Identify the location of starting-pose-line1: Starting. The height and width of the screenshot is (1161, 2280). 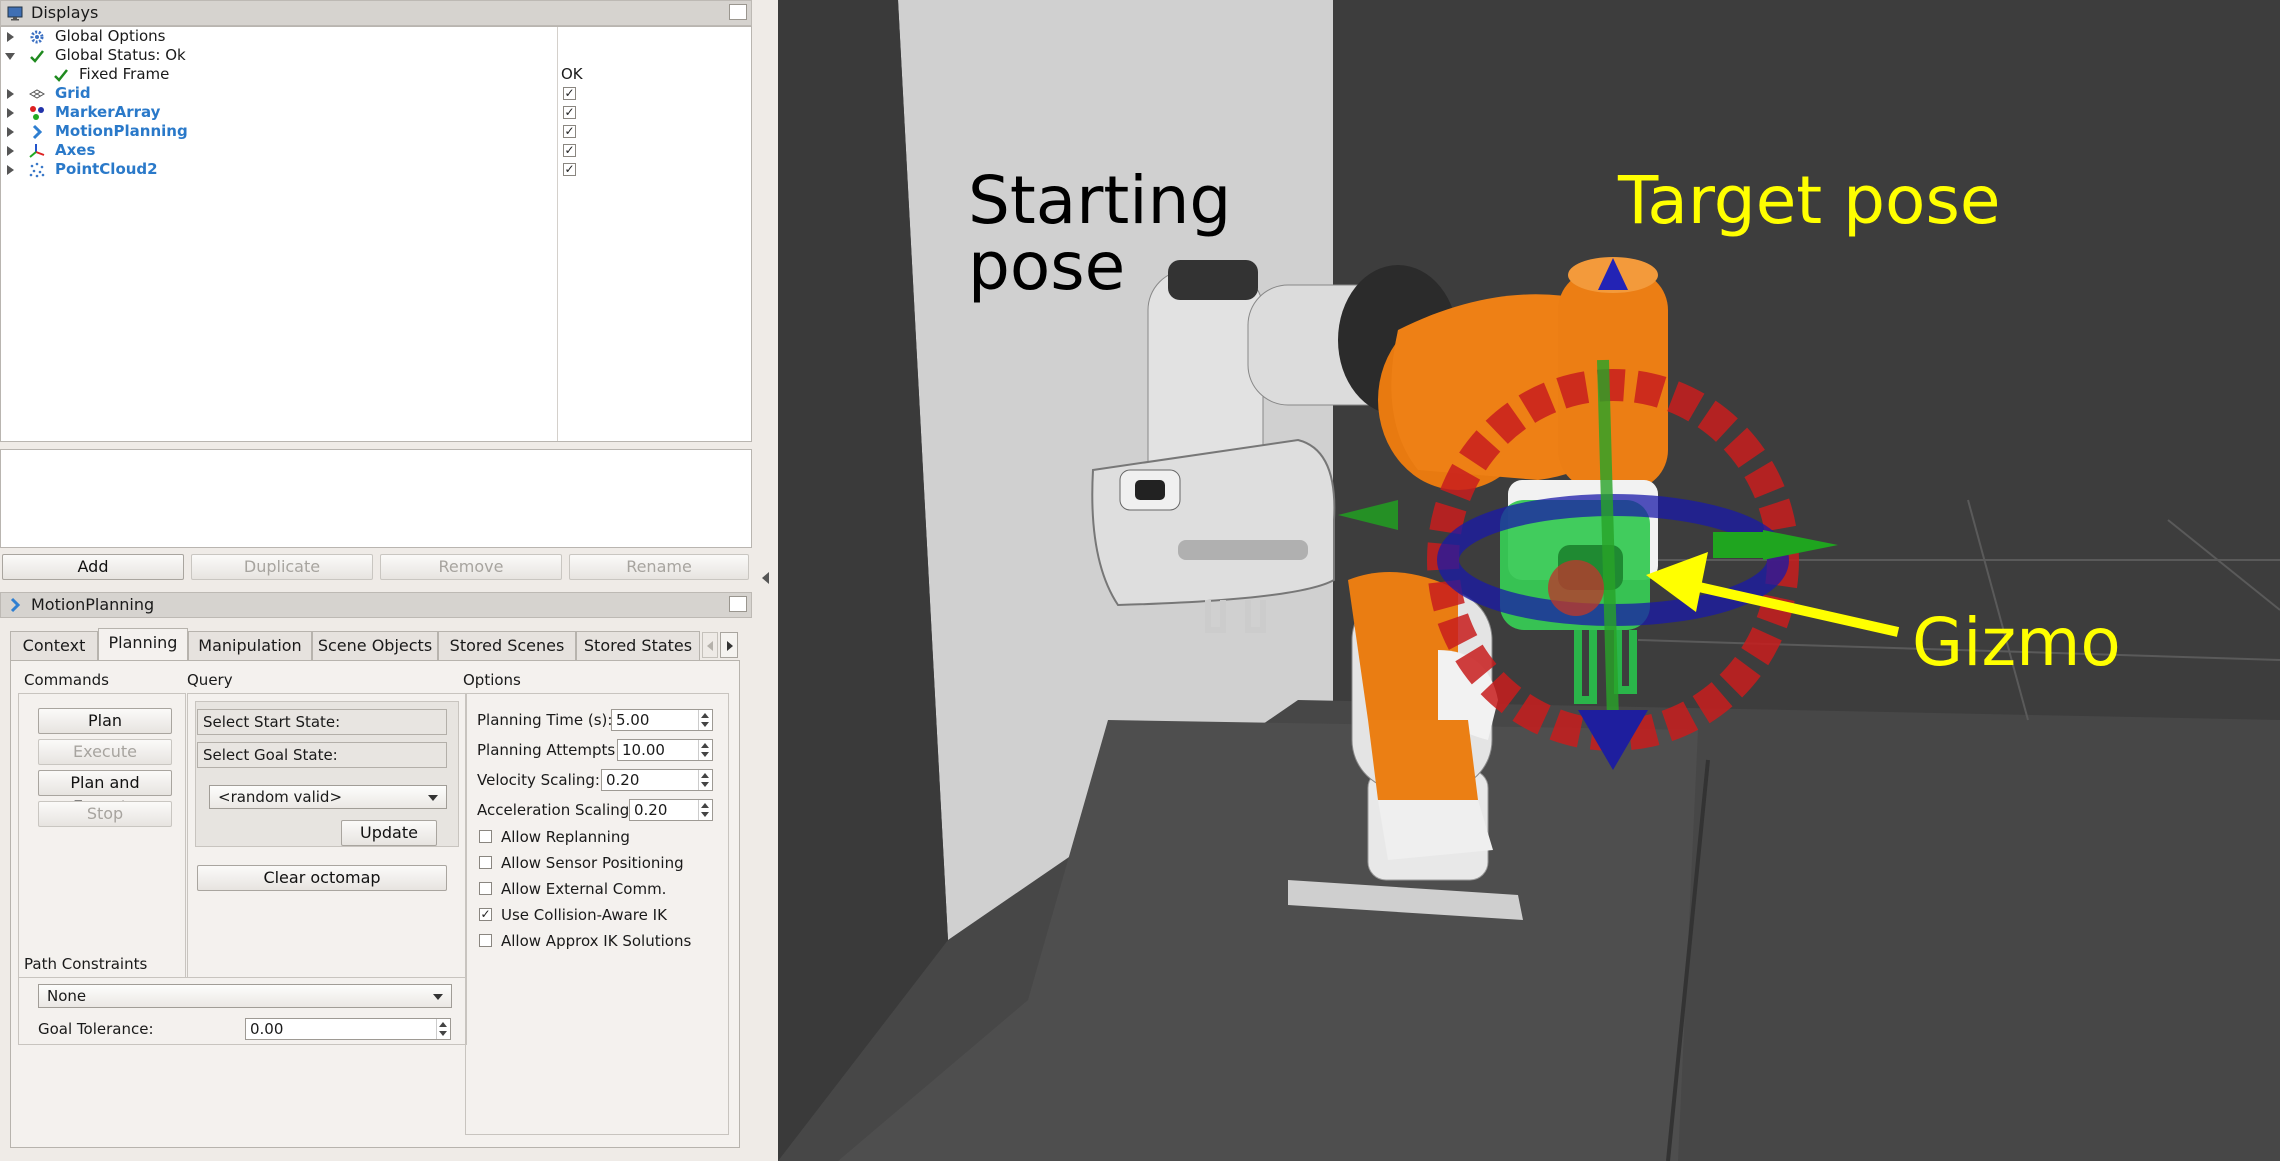
(1100, 200).